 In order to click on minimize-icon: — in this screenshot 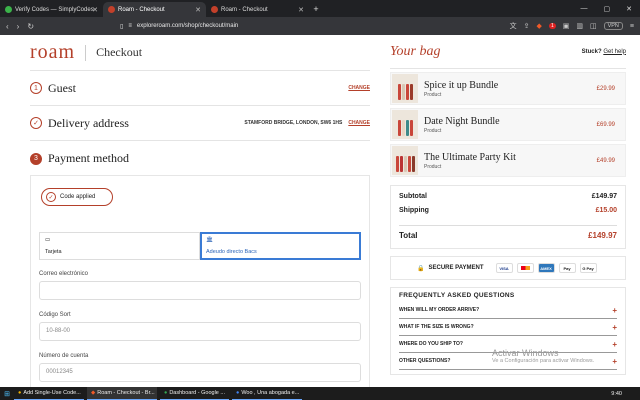, I will do `click(584, 8)`.